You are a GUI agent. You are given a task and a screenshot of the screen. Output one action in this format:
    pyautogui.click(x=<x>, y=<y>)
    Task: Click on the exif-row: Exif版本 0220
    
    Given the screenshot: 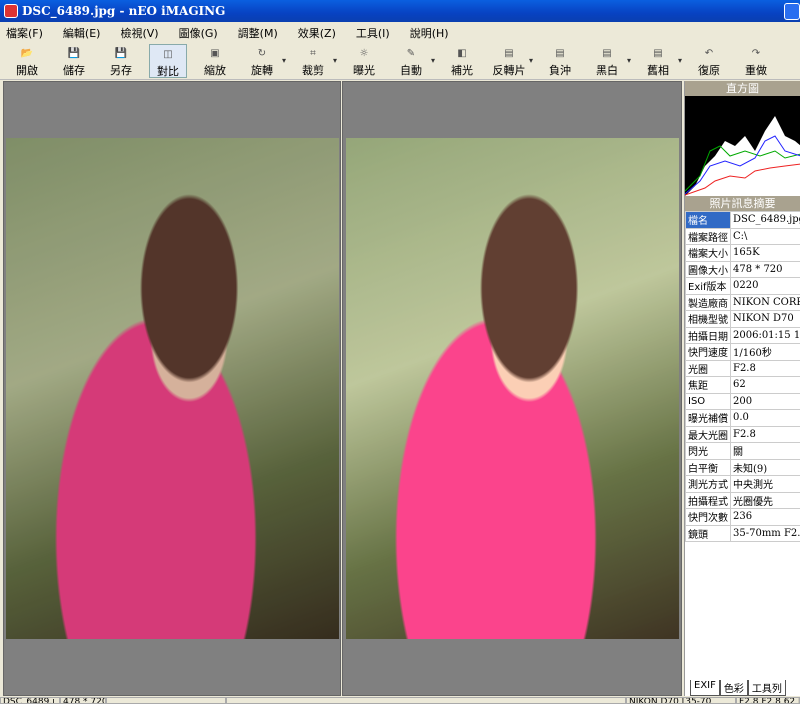 What is the action you would take?
    pyautogui.click(x=742, y=286)
    